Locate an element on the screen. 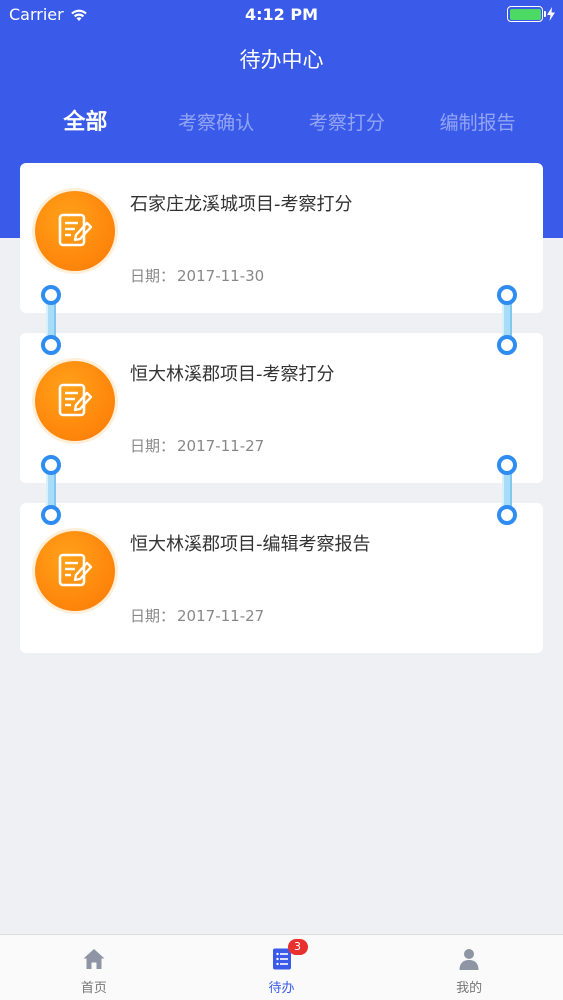 The image size is (563, 1000). battery-icon is located at coordinates (526, 14).